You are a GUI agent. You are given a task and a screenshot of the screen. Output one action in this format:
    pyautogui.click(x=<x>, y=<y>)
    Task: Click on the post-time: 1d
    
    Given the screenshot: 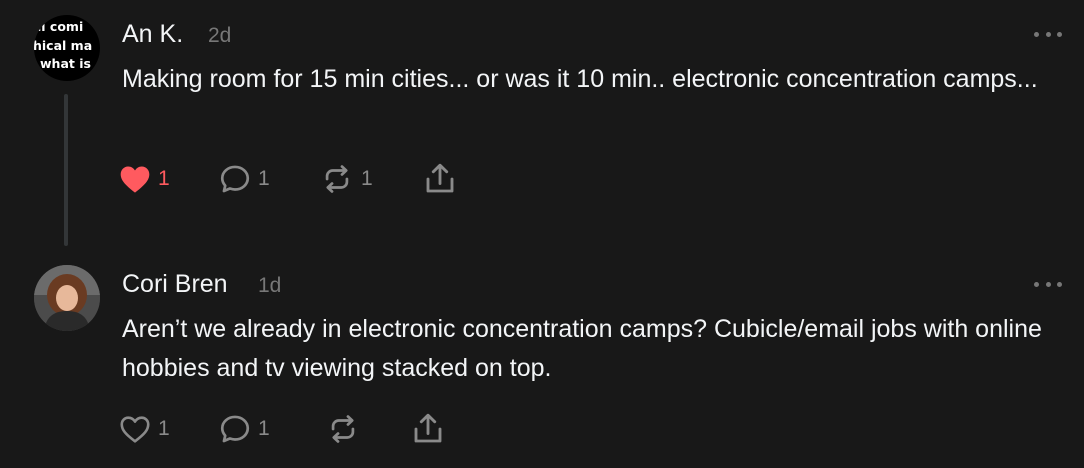 What is the action you would take?
    pyautogui.click(x=270, y=285)
    